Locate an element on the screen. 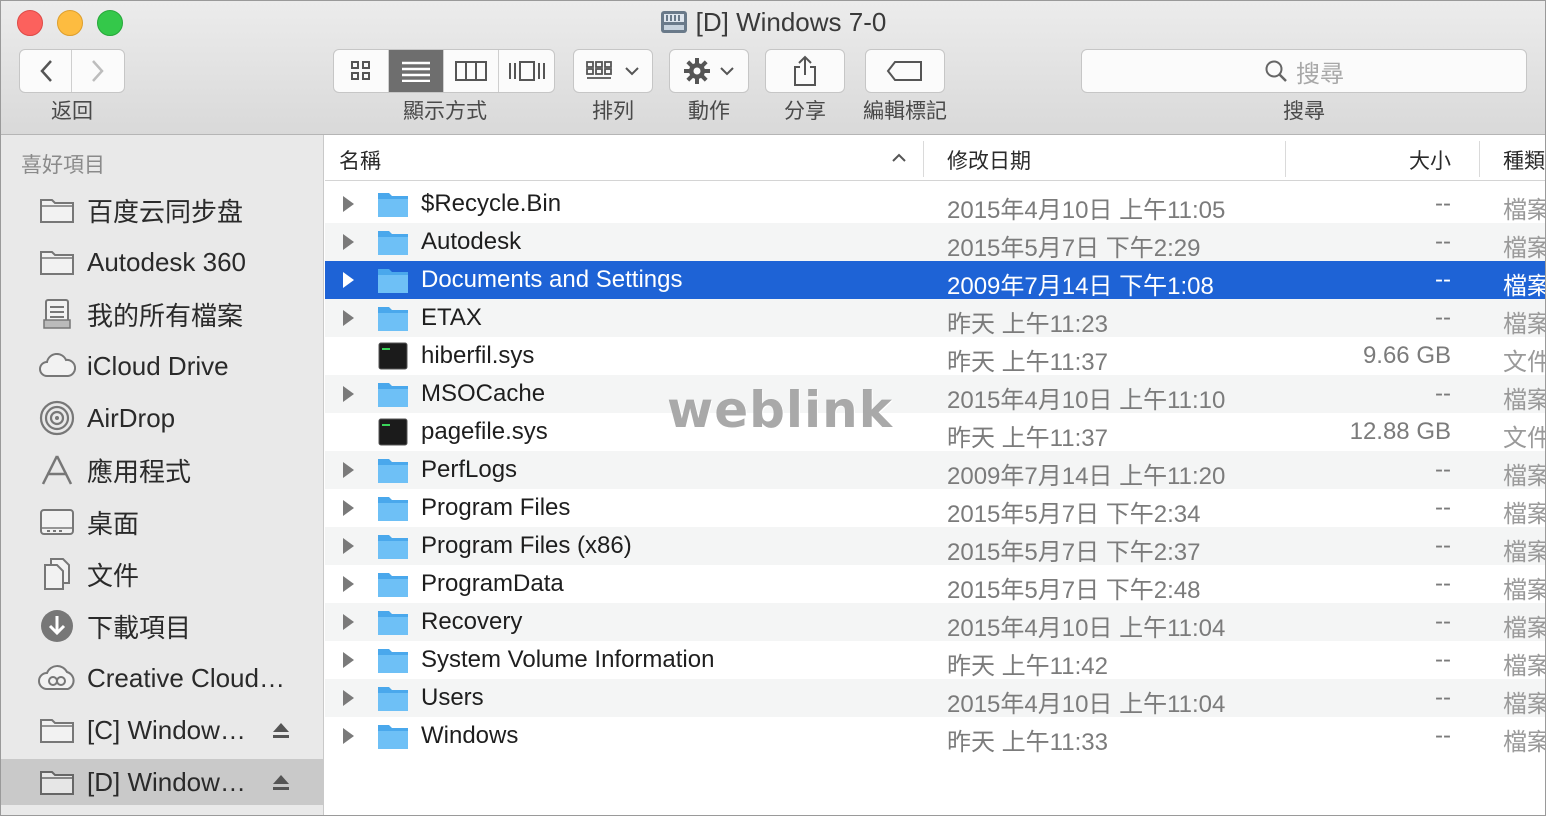 The width and height of the screenshot is (1546, 816). file-date: 2015年5月7日 下午2:34 is located at coordinates (1074, 514).